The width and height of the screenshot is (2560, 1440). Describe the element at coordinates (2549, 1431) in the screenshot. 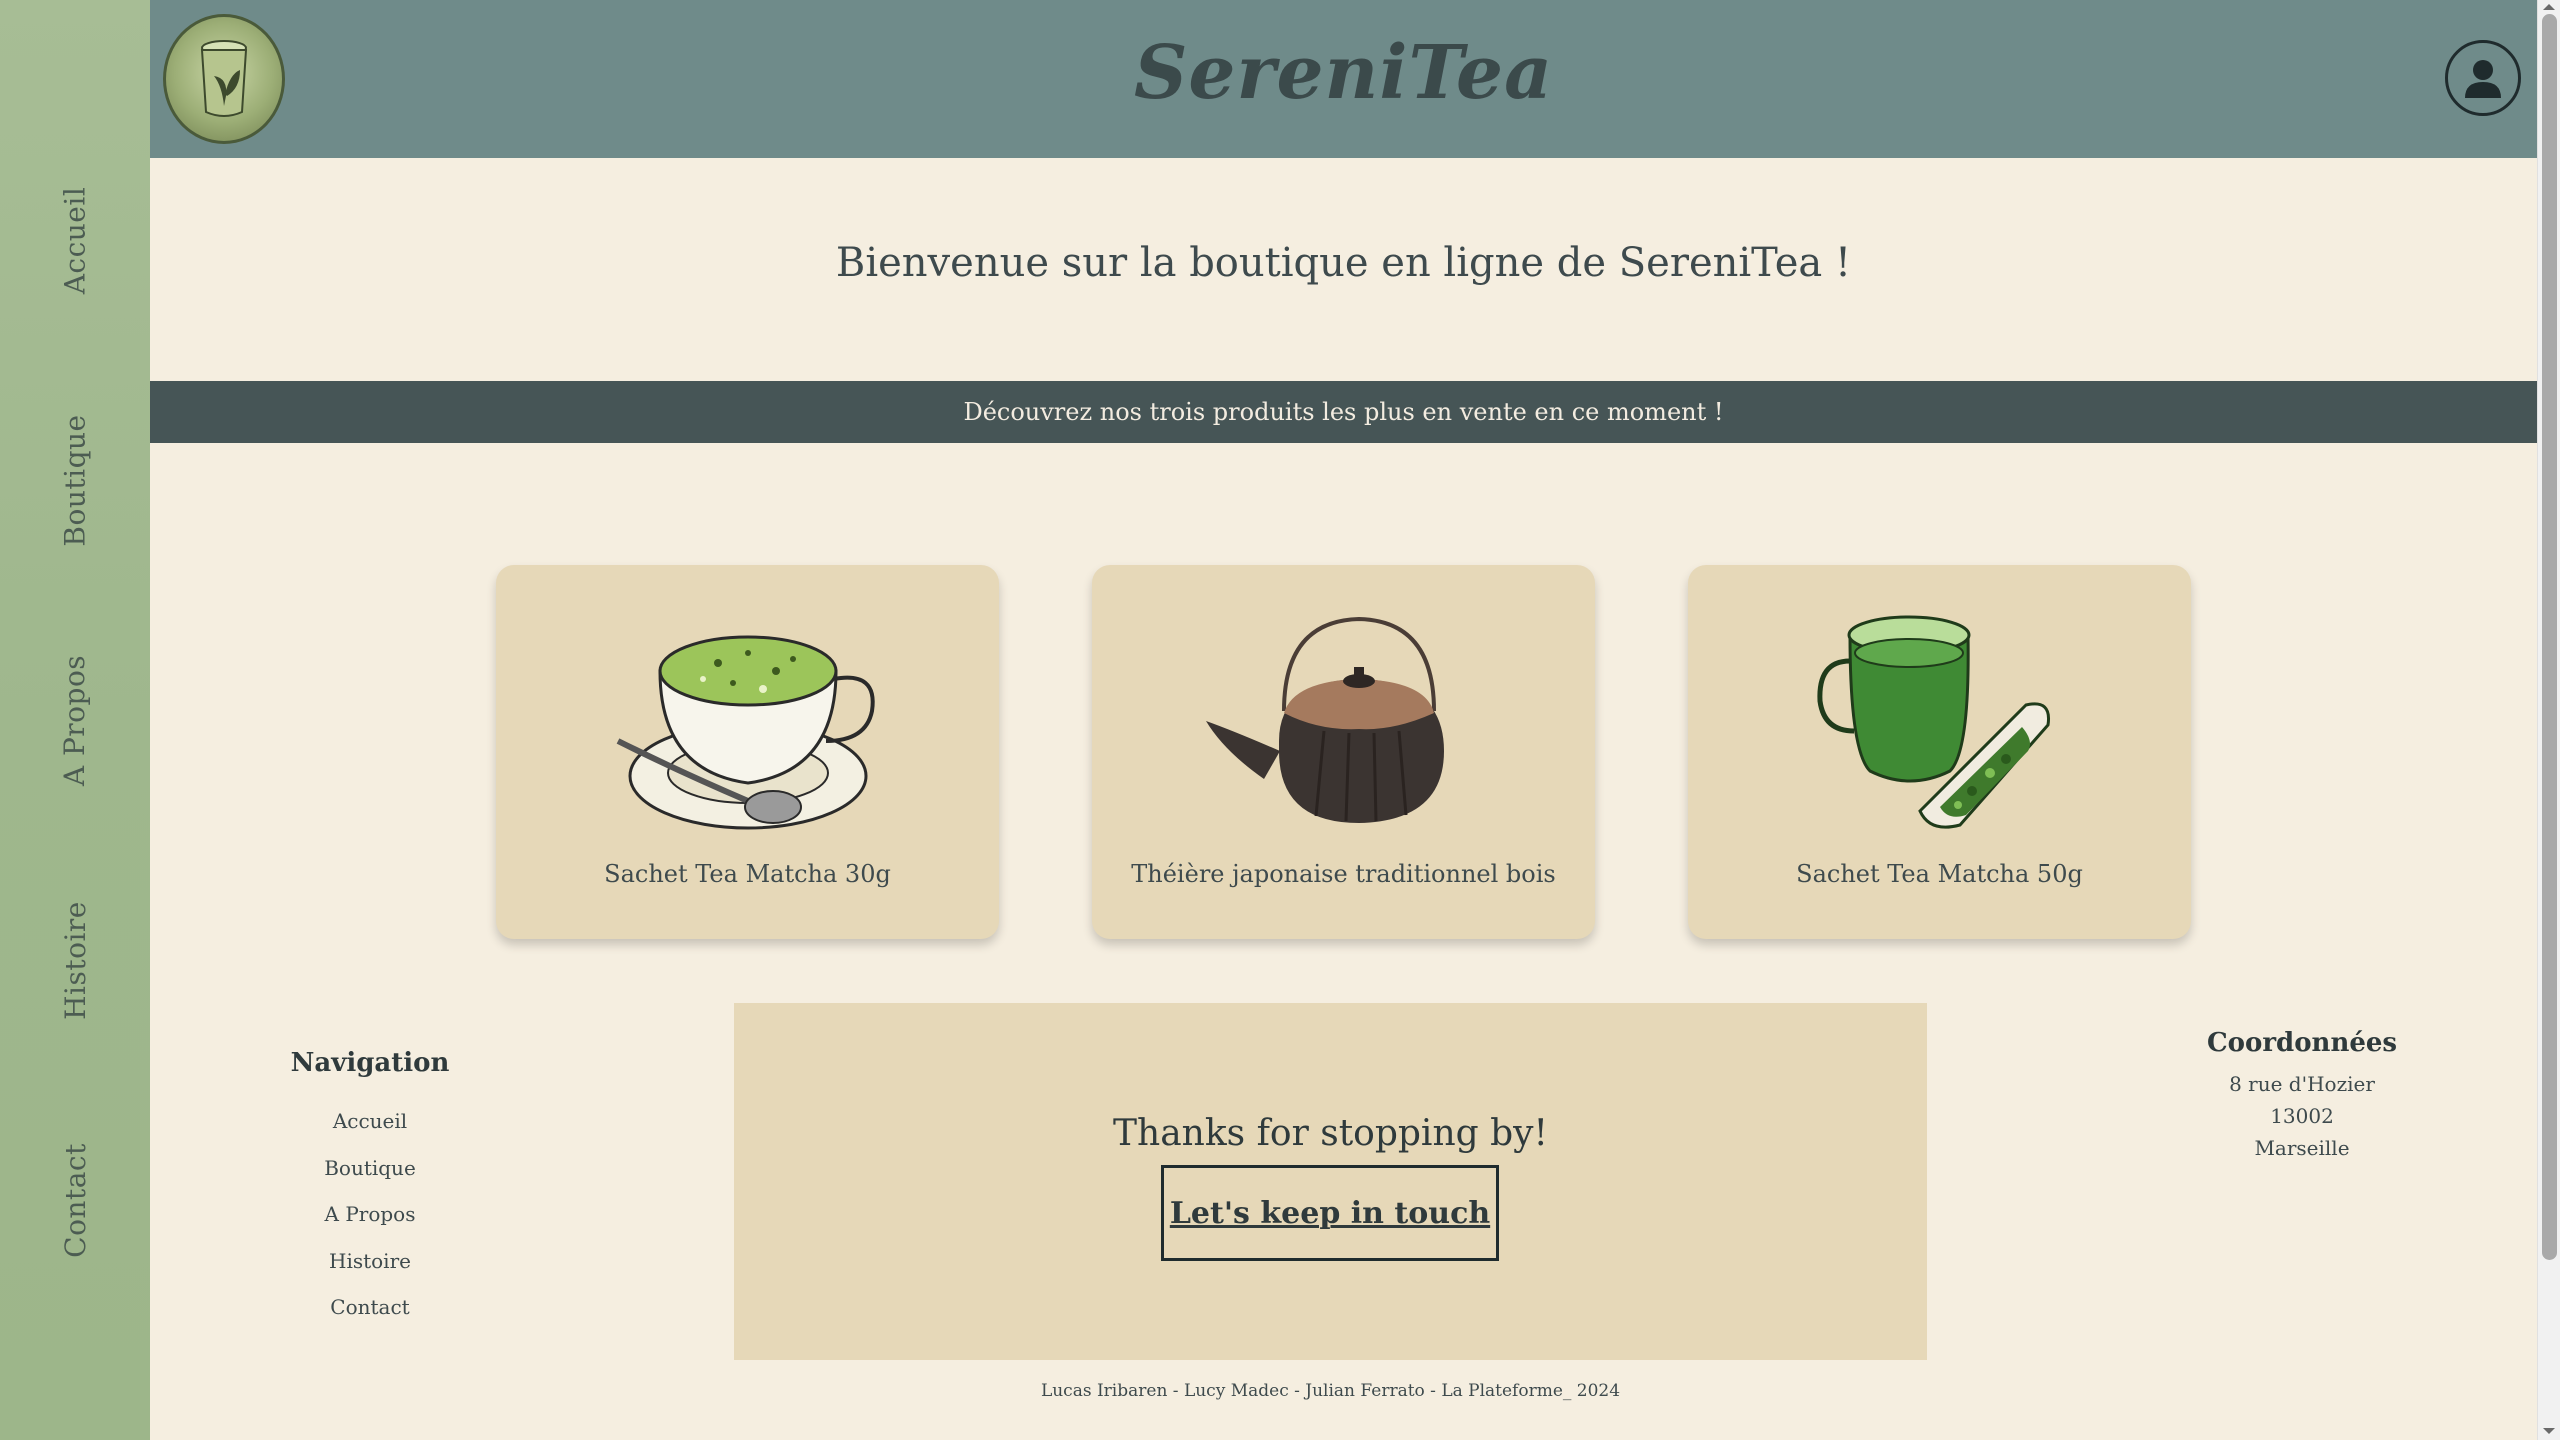

I see `scroll-down-arrow-icon` at that location.